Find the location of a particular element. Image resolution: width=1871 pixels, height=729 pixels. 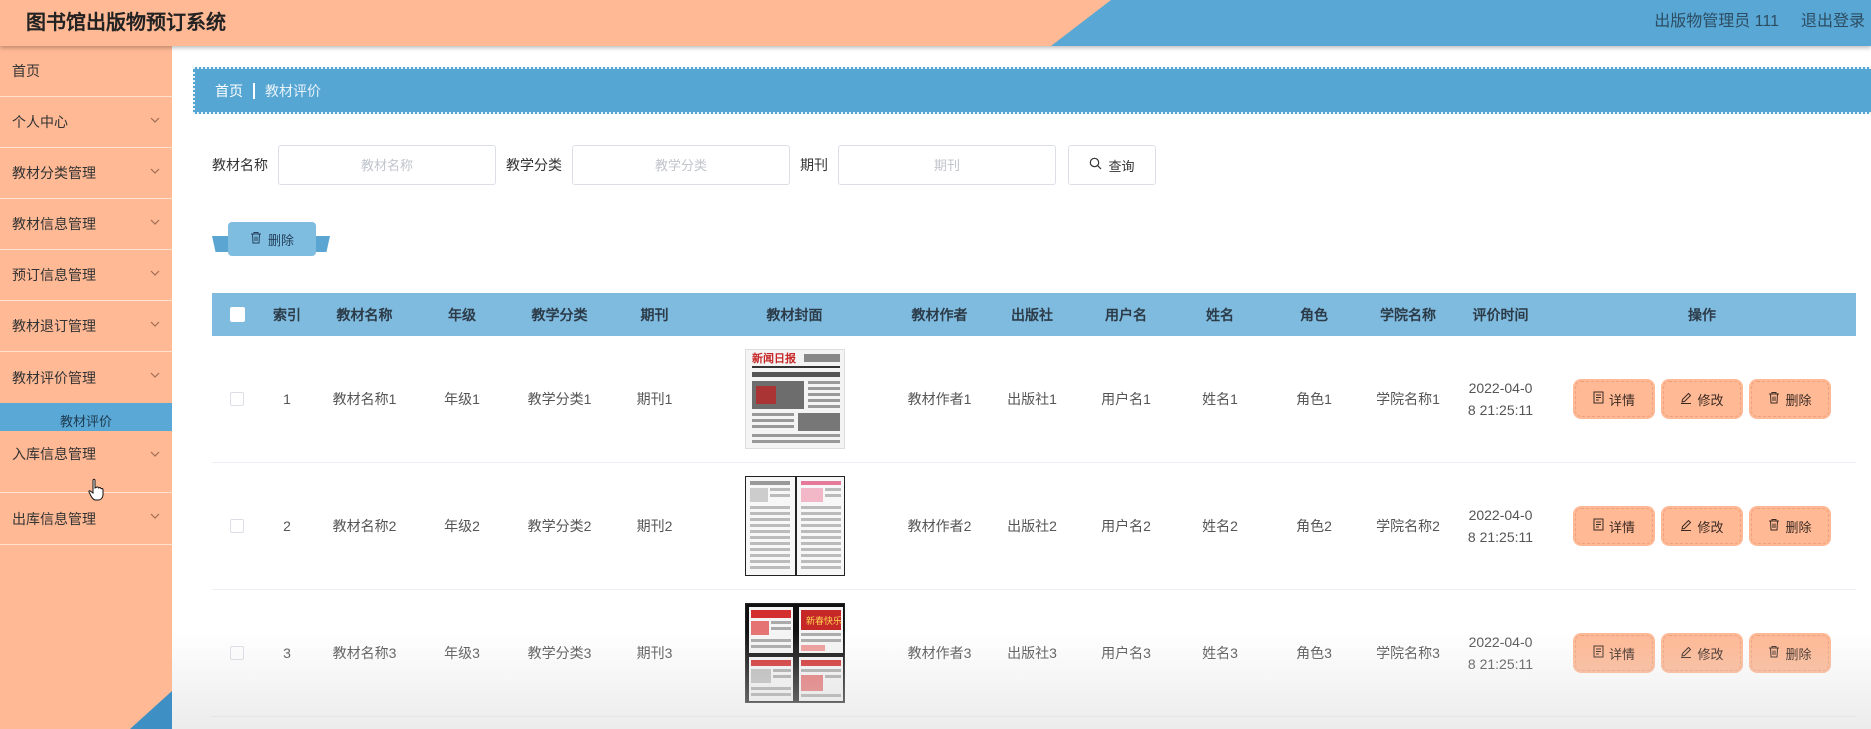

select-all-cell is located at coordinates (237, 314).